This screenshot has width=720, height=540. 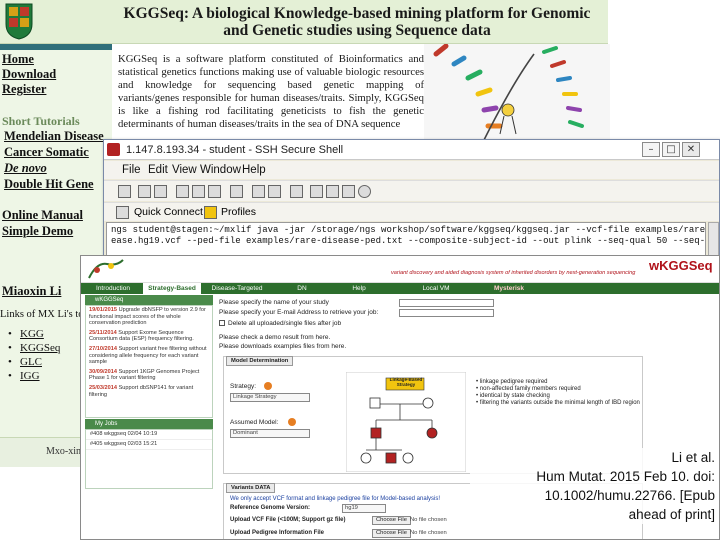 I want to click on terminal-scrollbar, so click(x=713, y=240).